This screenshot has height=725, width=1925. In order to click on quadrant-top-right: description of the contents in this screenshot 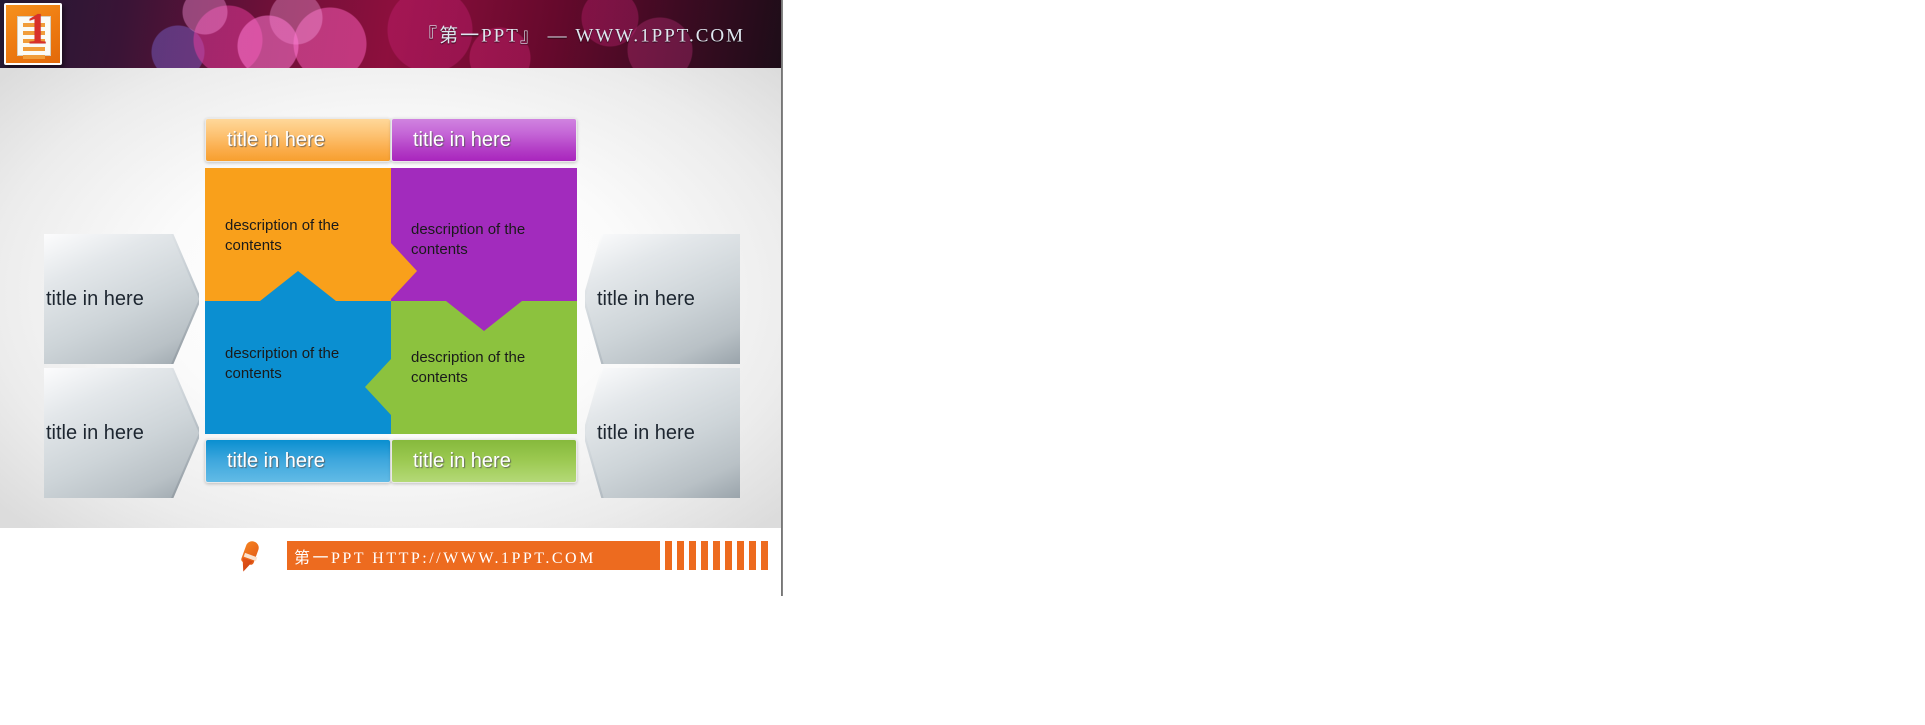, I will do `click(484, 234)`.